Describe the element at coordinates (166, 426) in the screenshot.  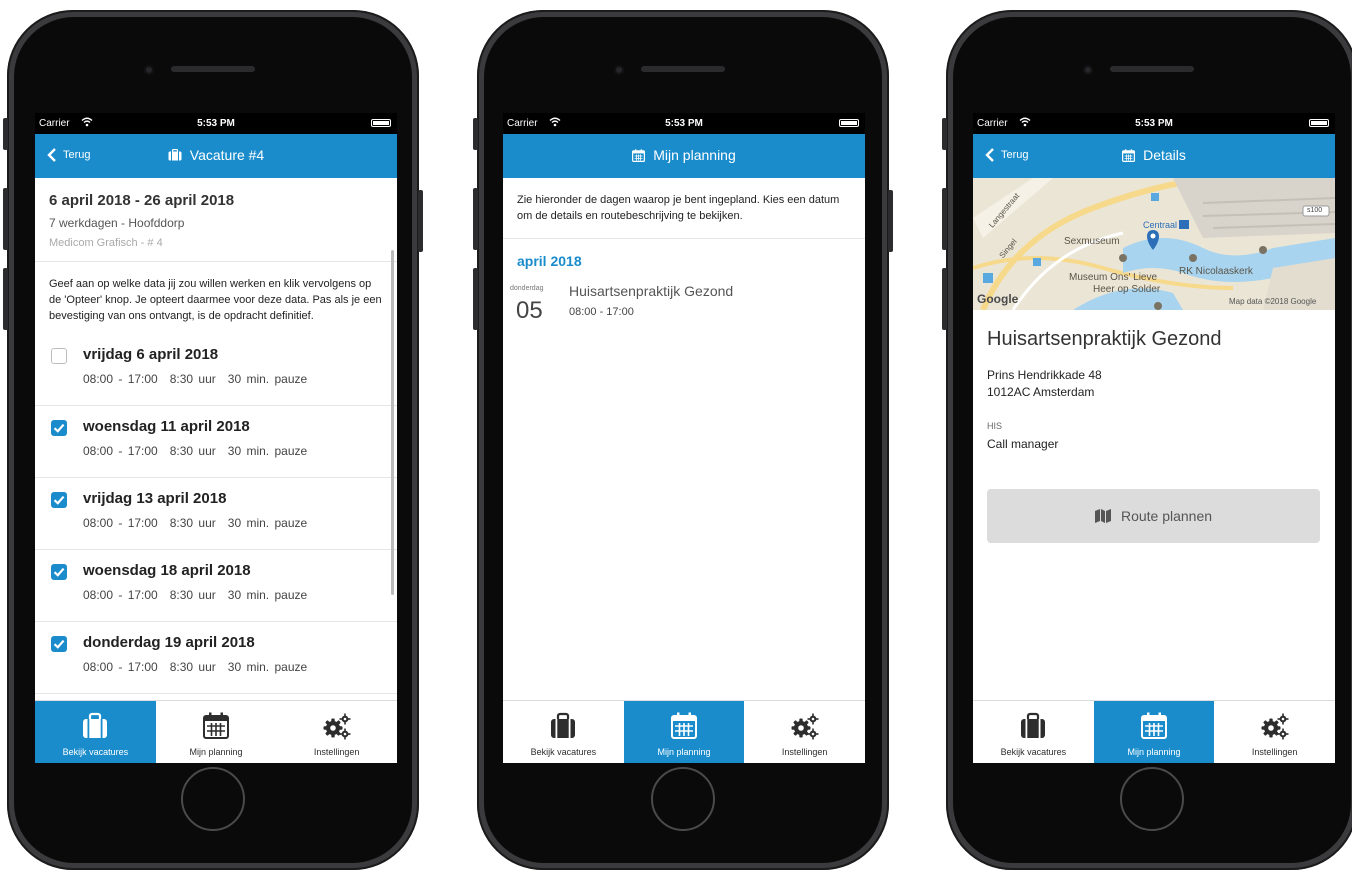
I see `day-label: woensdag 11 april 2018` at that location.